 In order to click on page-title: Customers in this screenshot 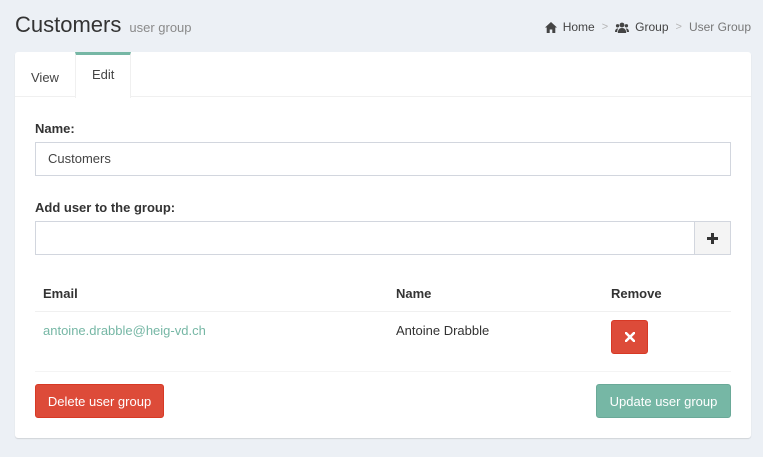, I will do `click(68, 24)`.